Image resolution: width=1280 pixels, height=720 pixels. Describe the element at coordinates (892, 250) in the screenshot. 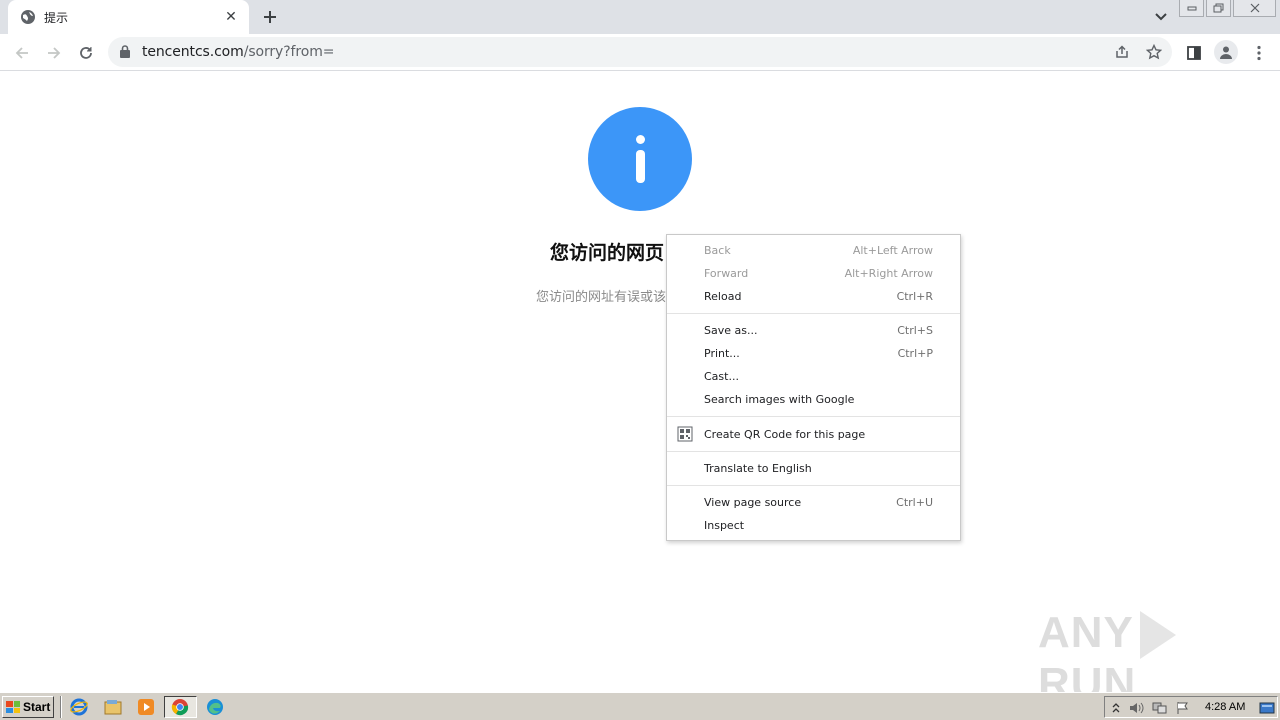

I see `menu-item-shortcut: Alt+Left Arrow` at that location.